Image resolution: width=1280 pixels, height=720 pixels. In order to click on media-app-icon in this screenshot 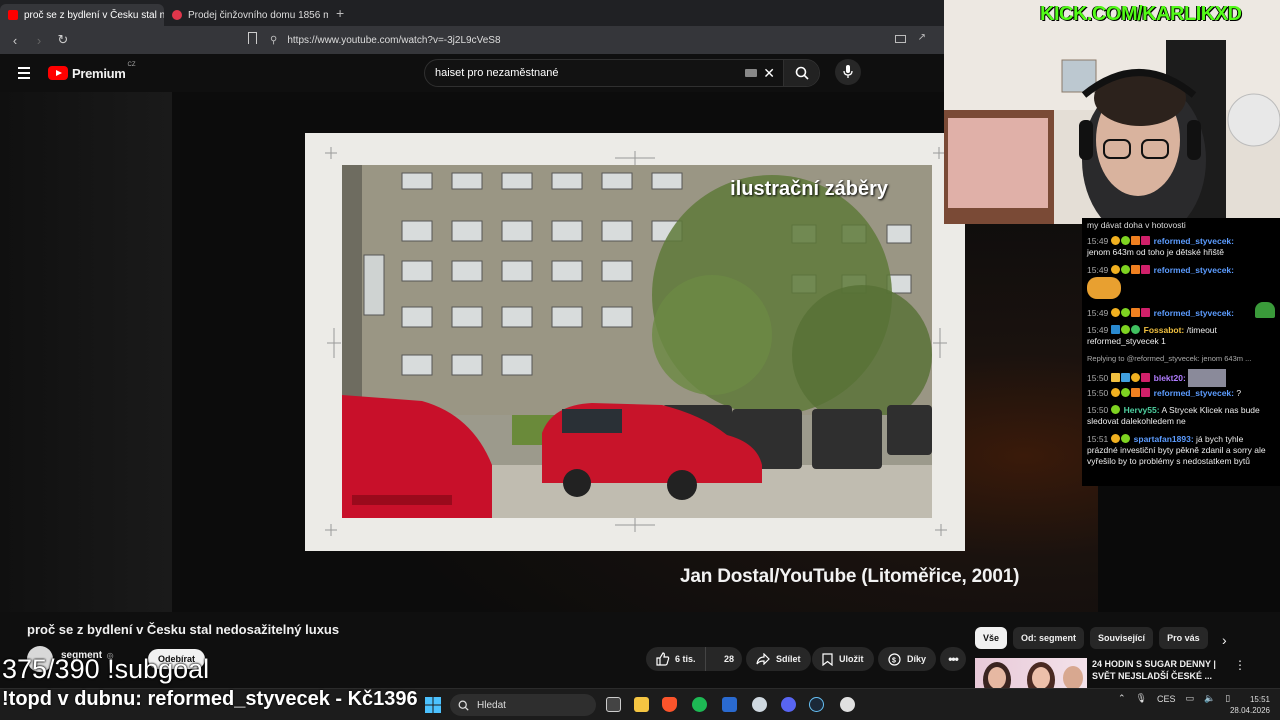, I will do `click(729, 704)`.